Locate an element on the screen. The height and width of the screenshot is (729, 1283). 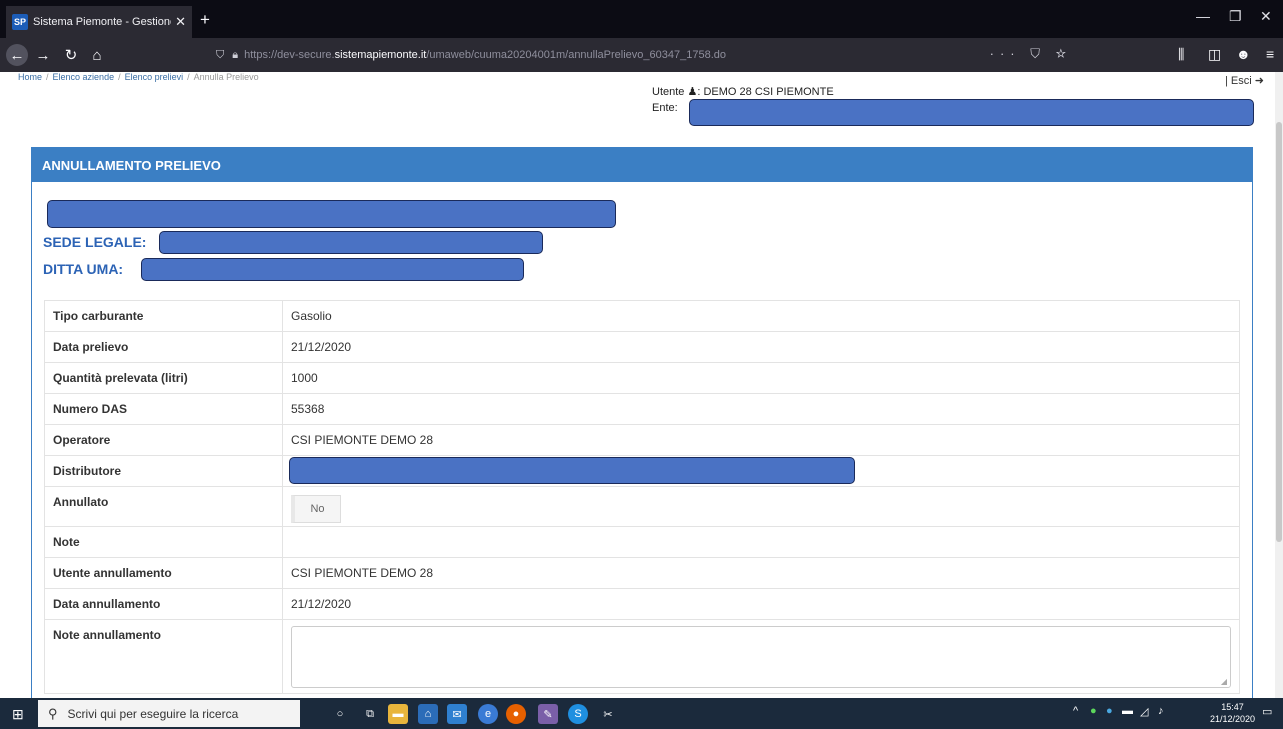
sede-legale-label: SEDE LEGALE: is located at coordinates (95, 242).